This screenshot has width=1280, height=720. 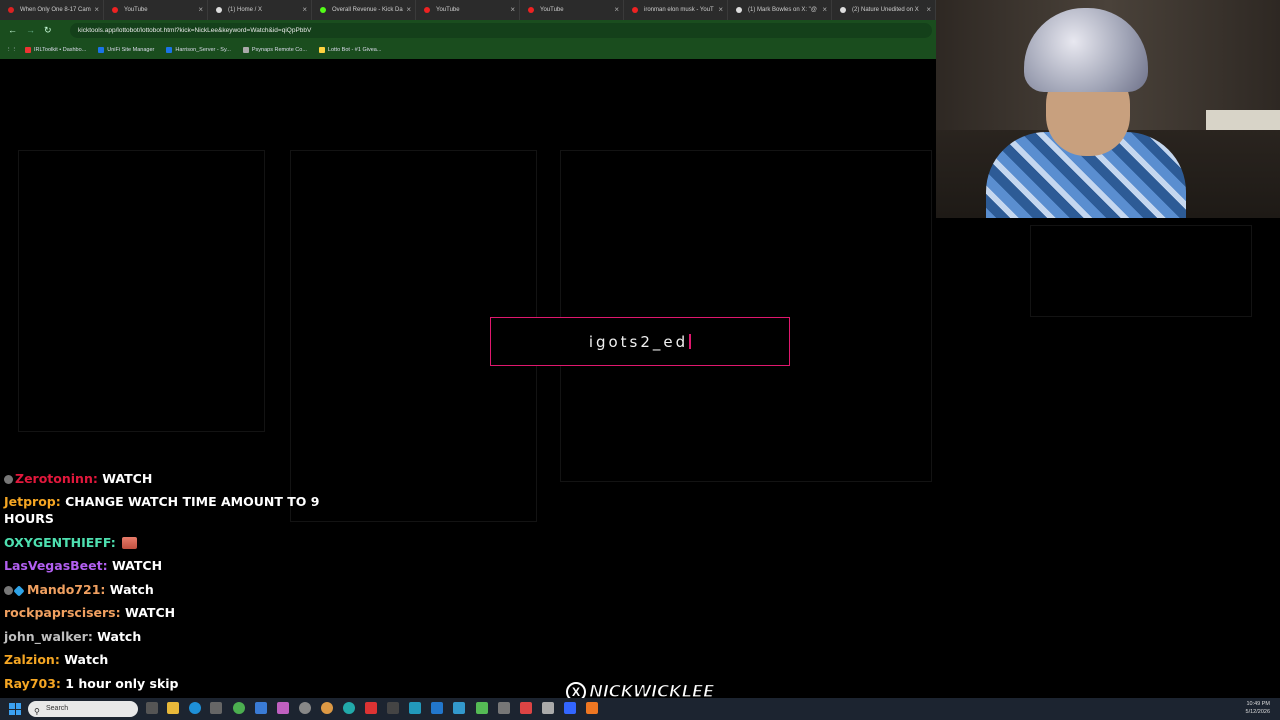 I want to click on browser-tab: (2) Nature Unedited on X ×, so click(x=884, y=10).